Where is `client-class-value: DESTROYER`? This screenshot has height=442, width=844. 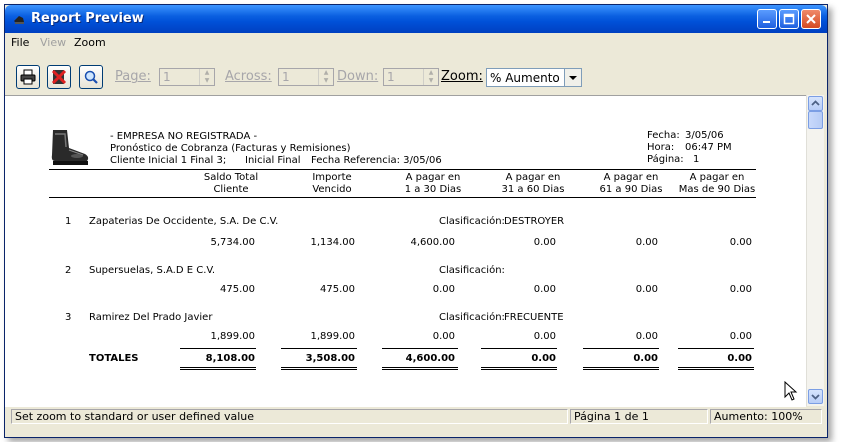 client-class-value: DESTROYER is located at coordinates (534, 221).